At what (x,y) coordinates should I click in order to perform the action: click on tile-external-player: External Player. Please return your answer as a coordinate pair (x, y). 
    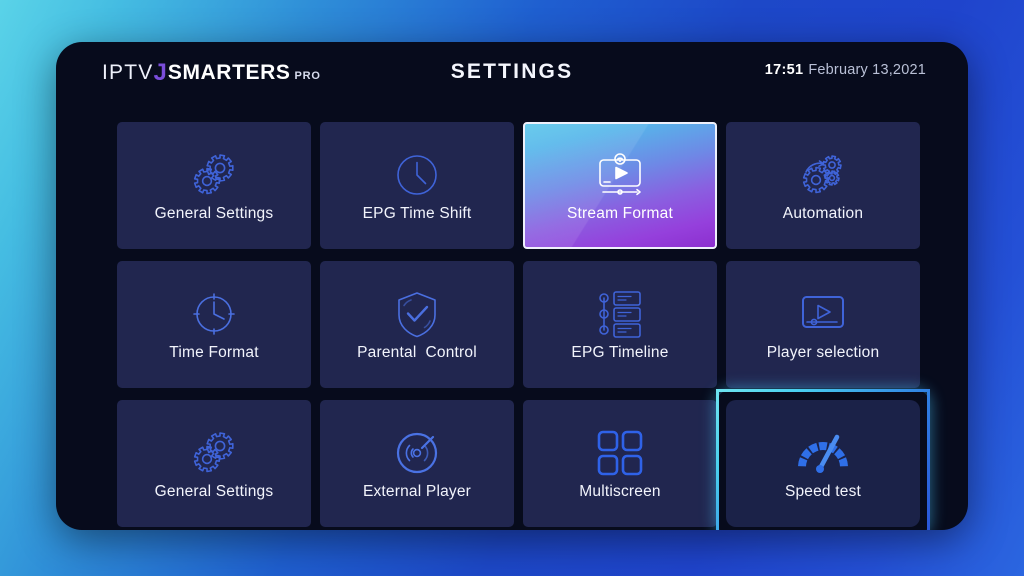
    Looking at the image, I should click on (417, 463).